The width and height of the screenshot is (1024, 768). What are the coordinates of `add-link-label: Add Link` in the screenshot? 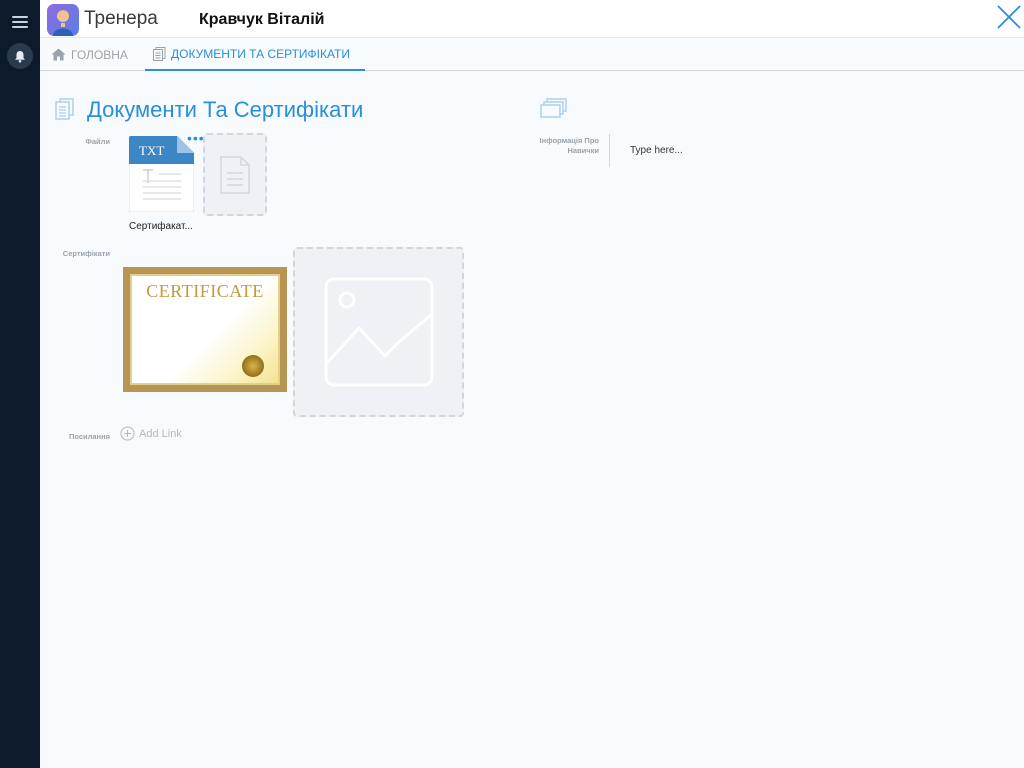 It's located at (160, 433).